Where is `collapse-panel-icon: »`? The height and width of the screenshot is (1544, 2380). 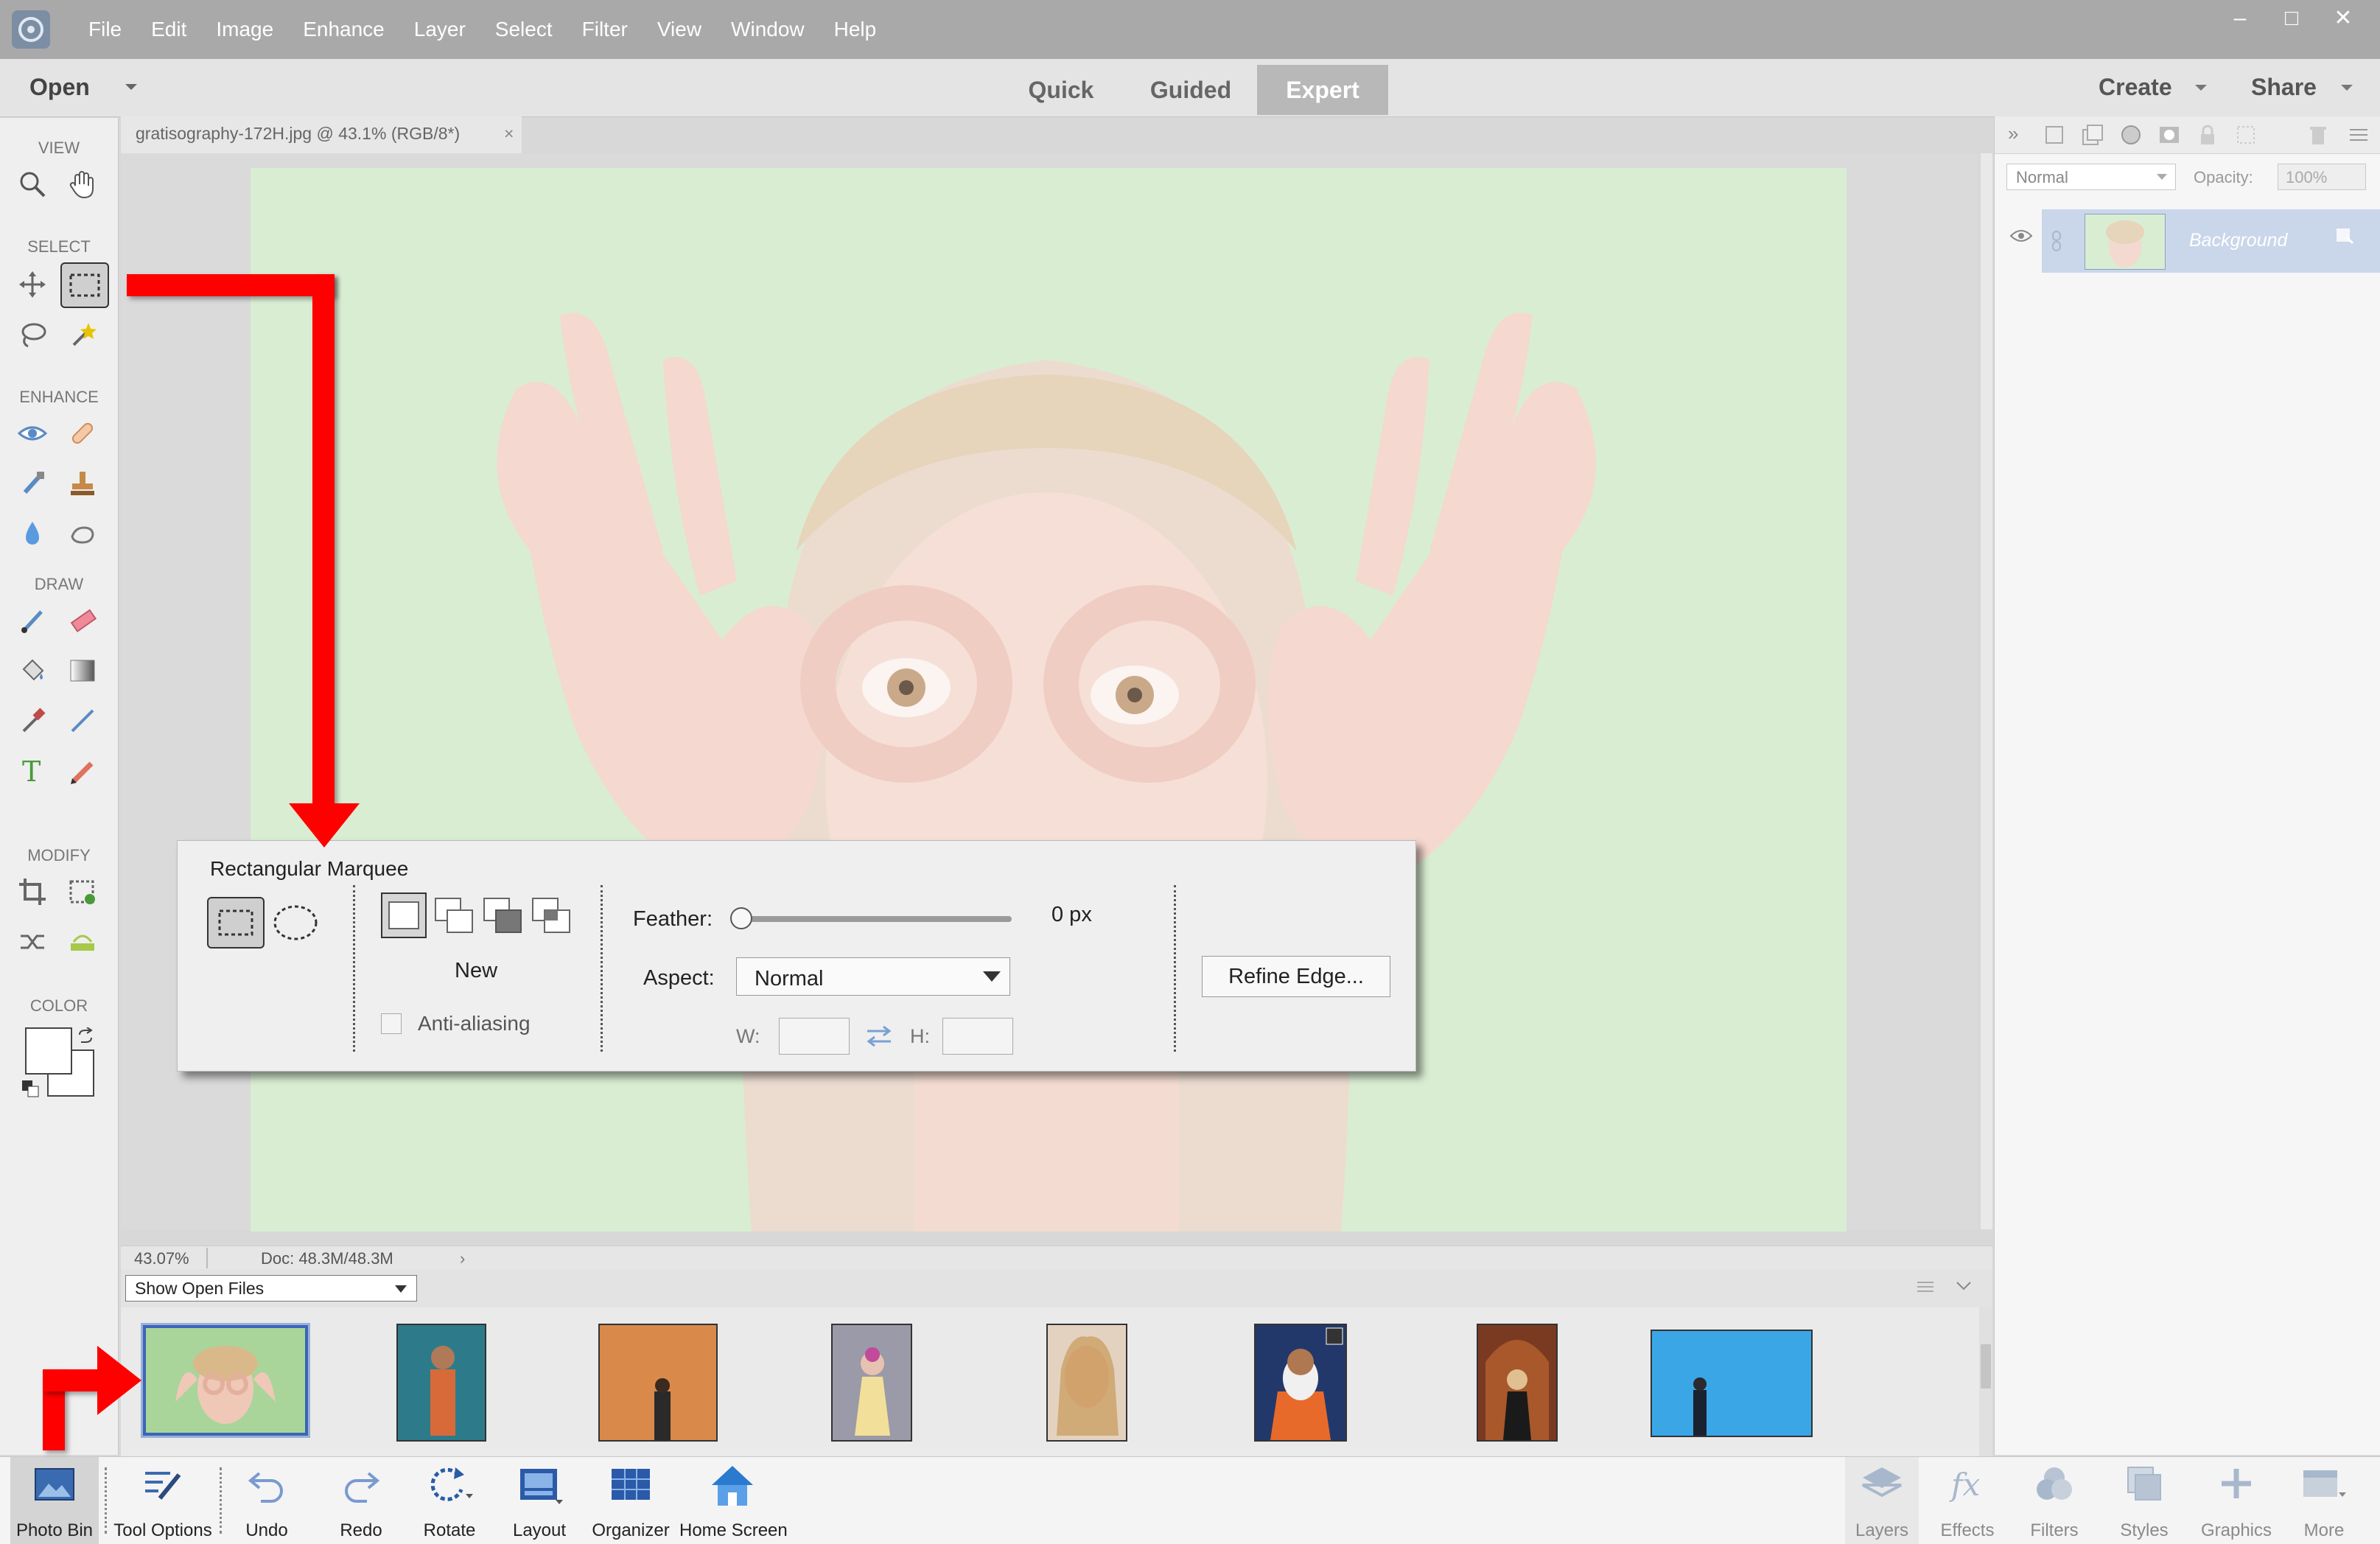 collapse-panel-icon: » is located at coordinates (2013, 133).